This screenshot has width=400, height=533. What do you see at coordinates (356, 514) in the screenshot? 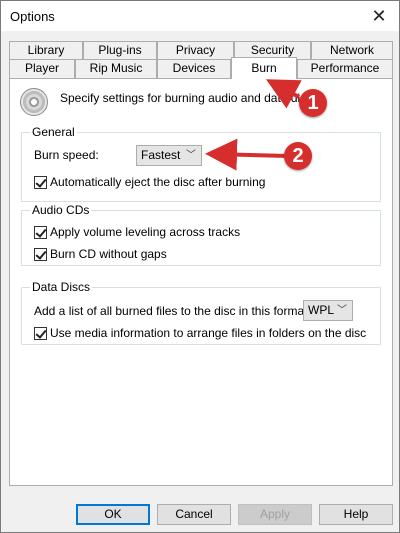
I see `help-button: Help` at bounding box center [356, 514].